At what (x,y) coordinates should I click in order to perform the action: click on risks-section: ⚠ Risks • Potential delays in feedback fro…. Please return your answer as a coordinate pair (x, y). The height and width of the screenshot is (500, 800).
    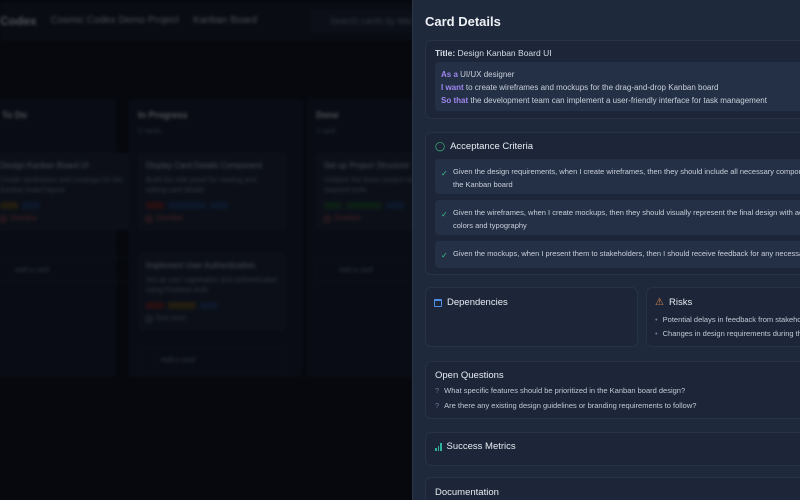
    Looking at the image, I should click on (723, 317).